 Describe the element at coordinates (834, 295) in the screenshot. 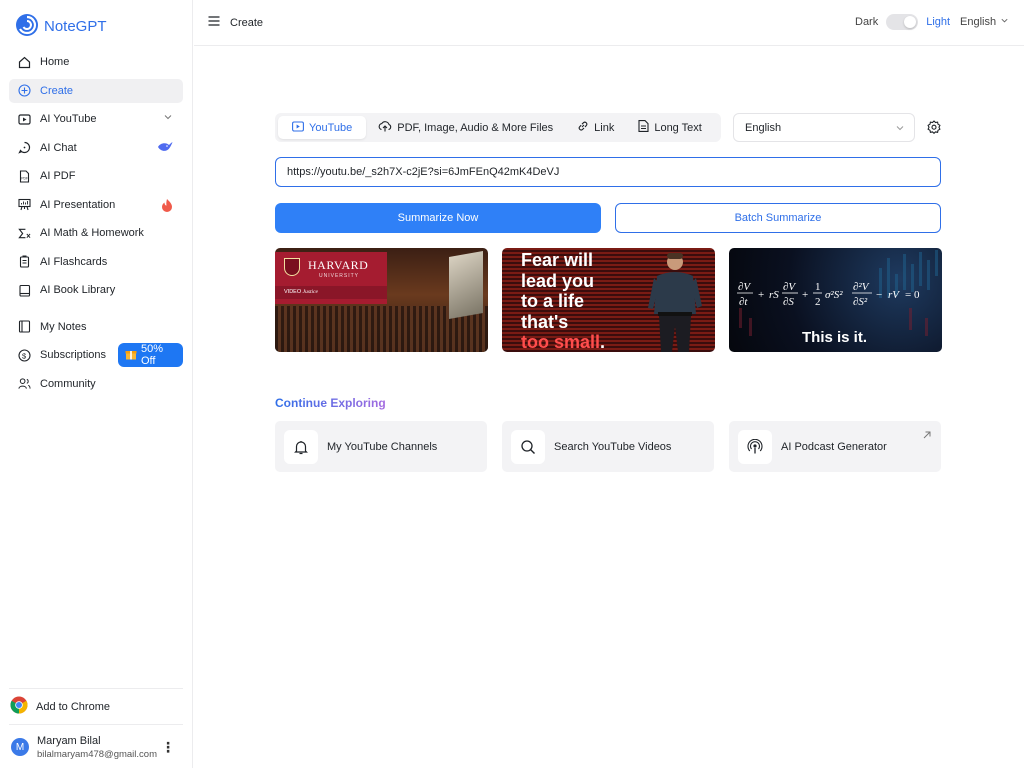

I see `svg-text: σ²S²` at that location.